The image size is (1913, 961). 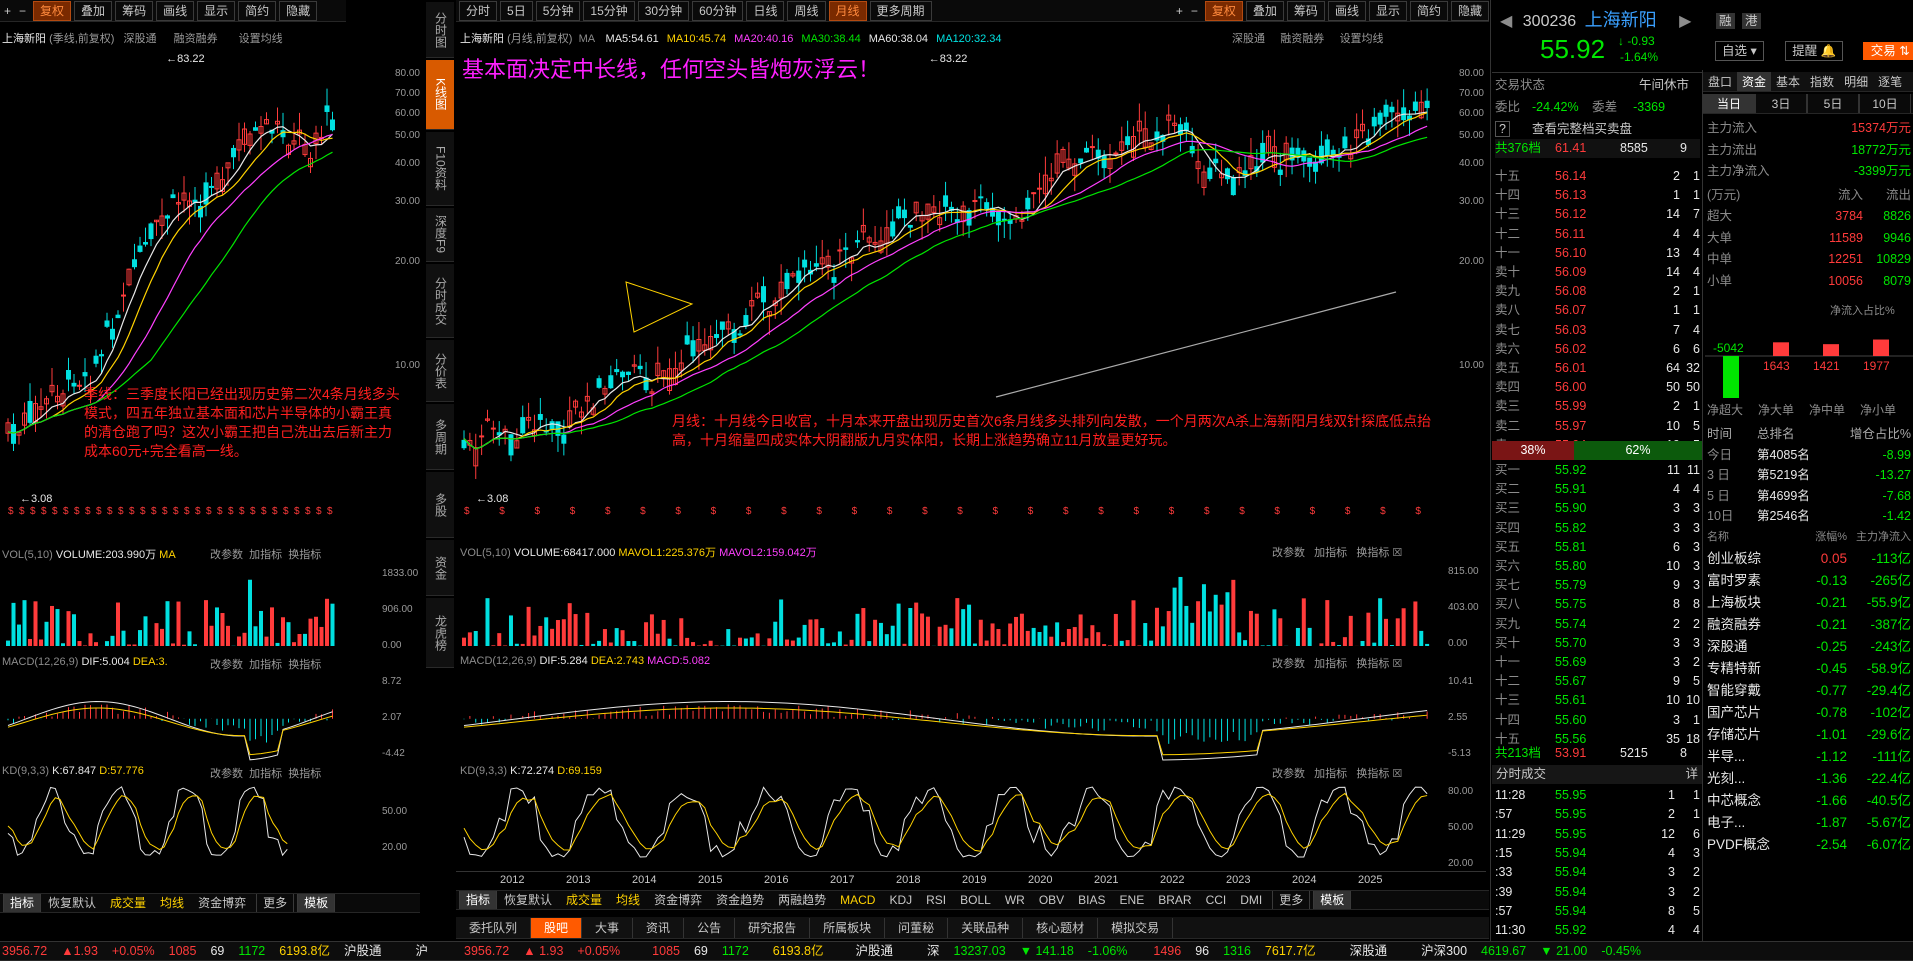 I want to click on left-ind-tab-zhibiao: 指标, so click(x=22, y=903).